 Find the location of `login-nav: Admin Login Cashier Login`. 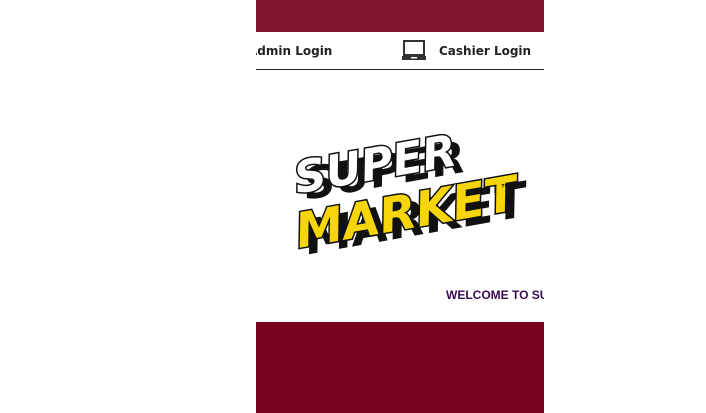

login-nav: Admin Login Cashier Login is located at coordinates (400, 51).